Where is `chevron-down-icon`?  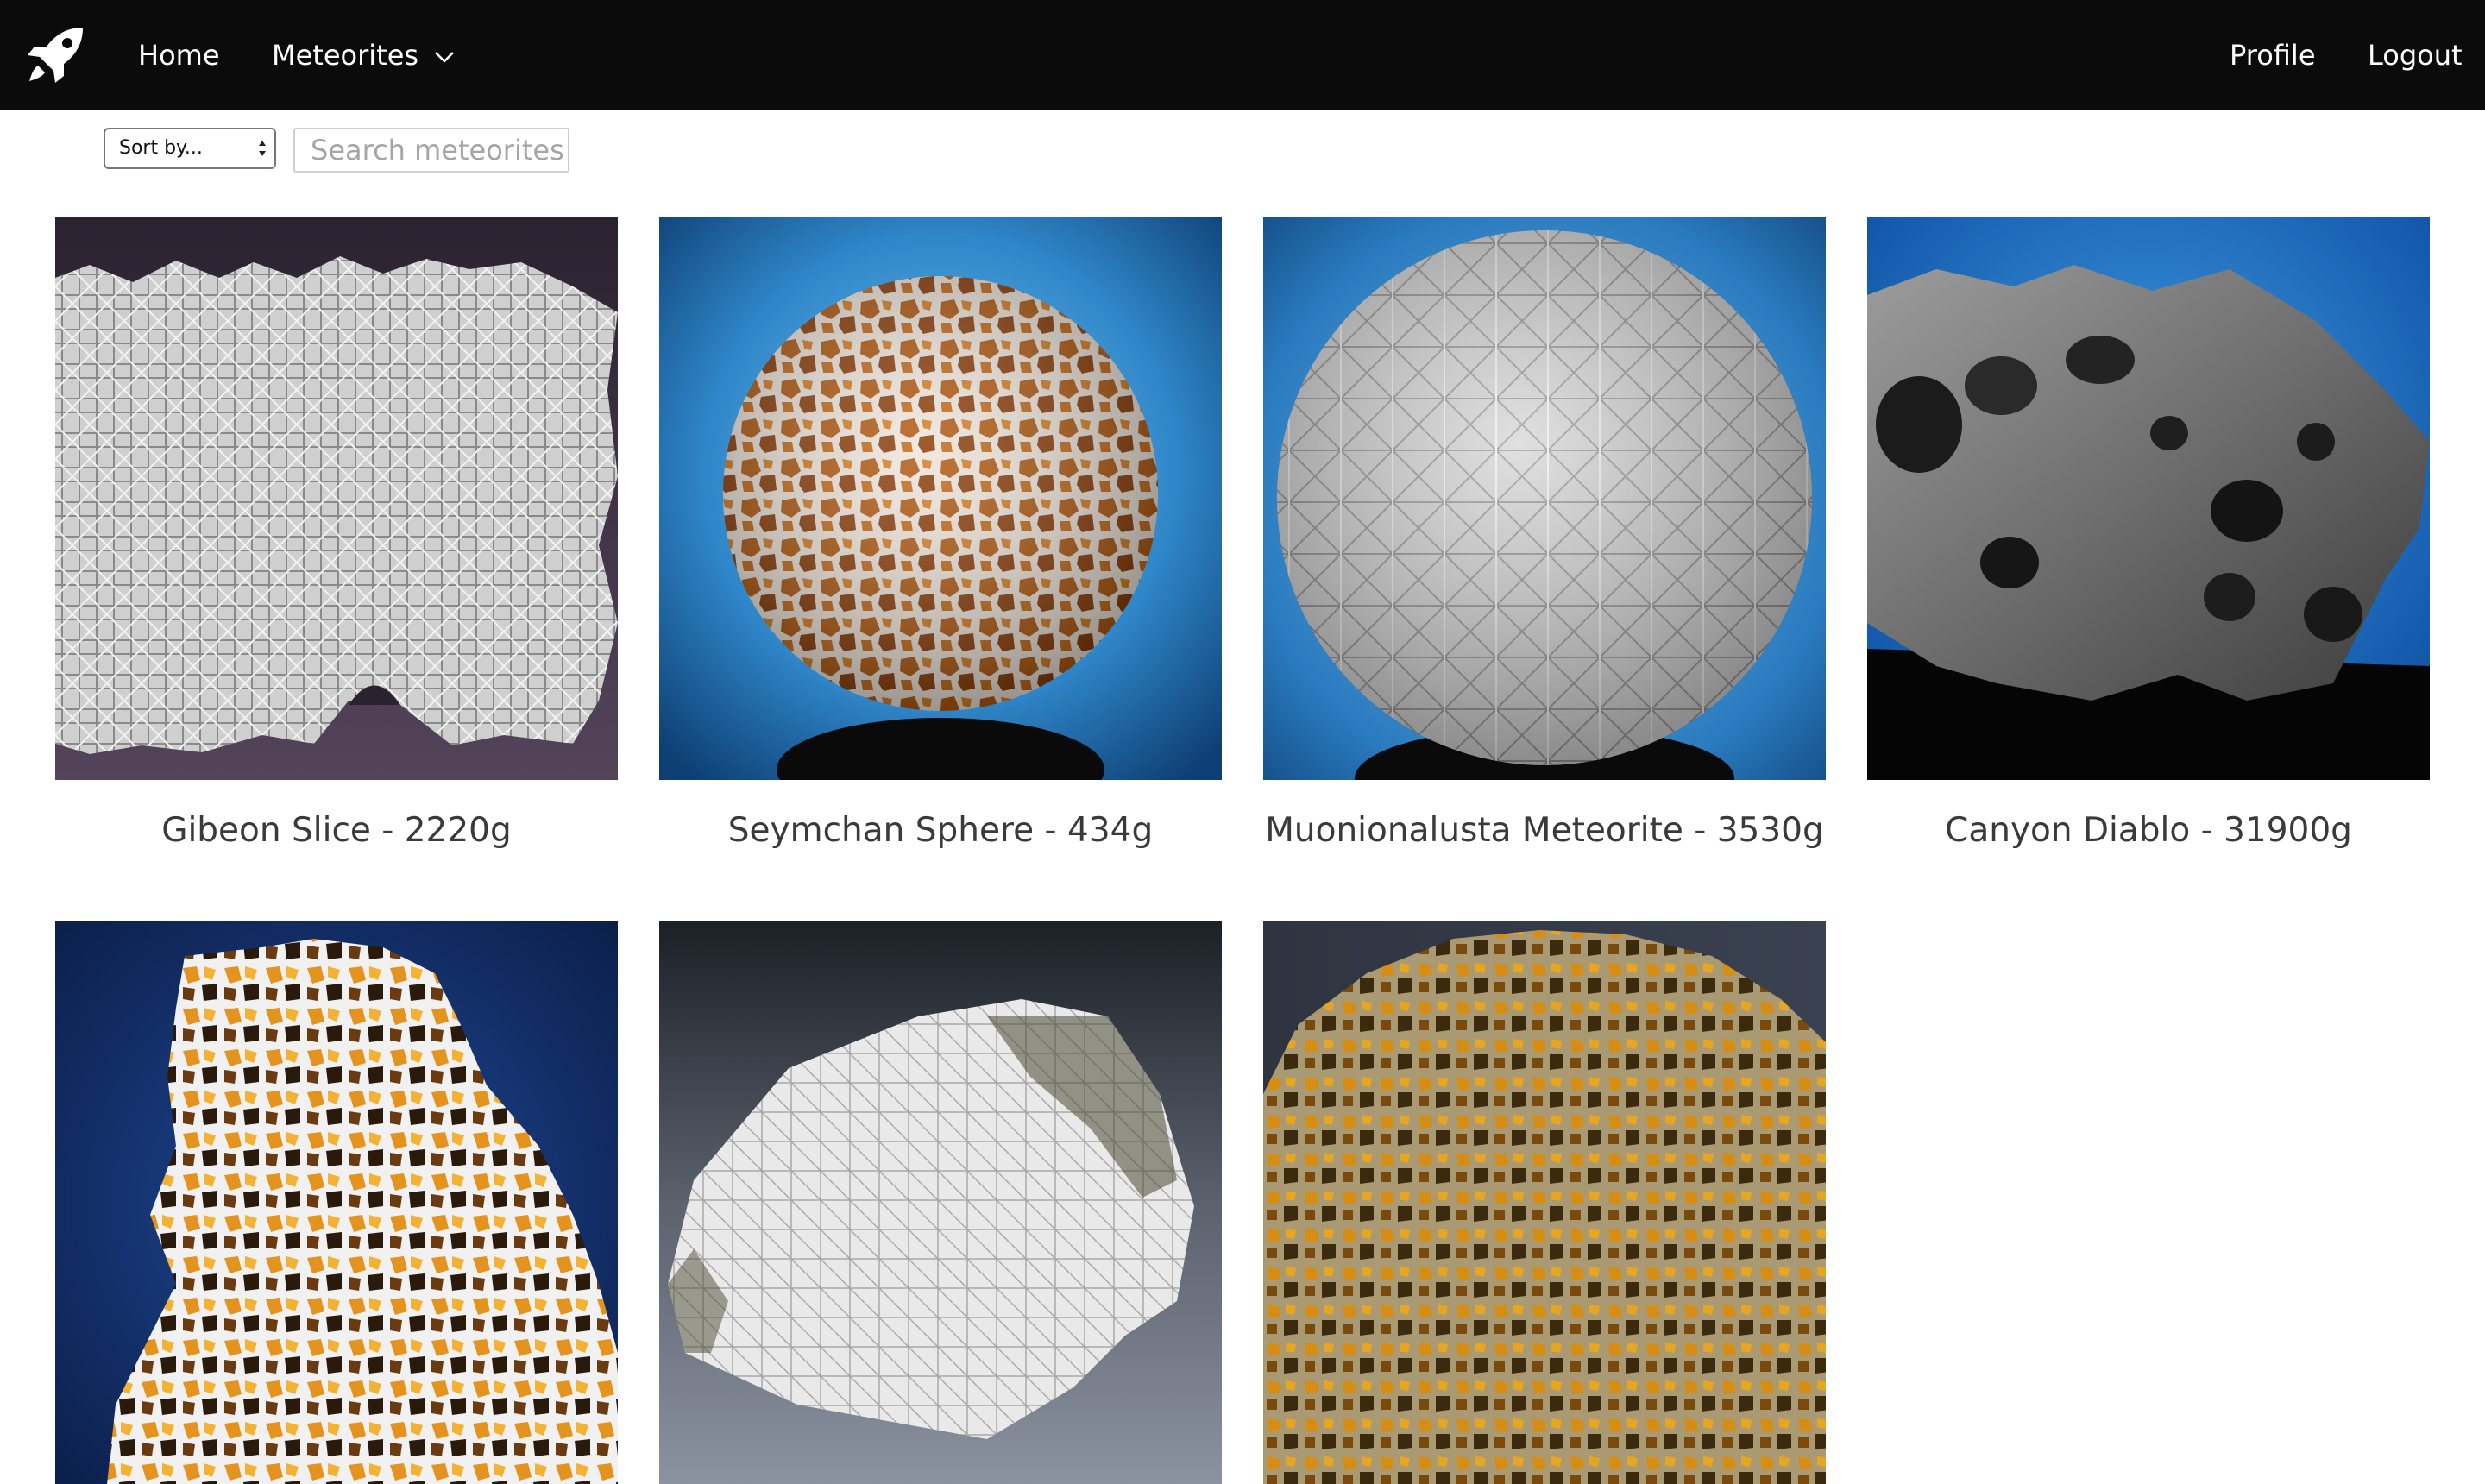 chevron-down-icon is located at coordinates (444, 57).